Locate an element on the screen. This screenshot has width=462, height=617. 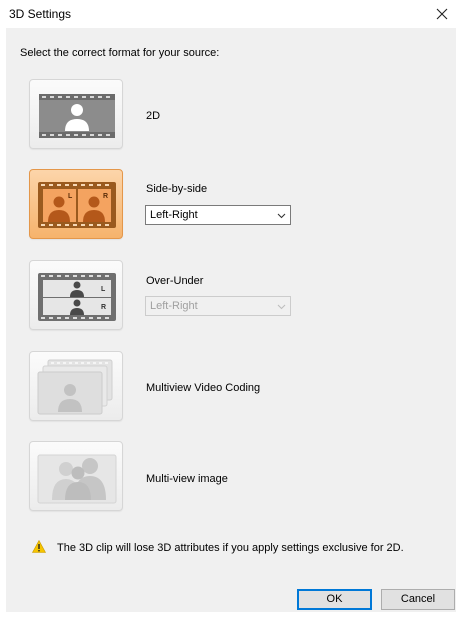
format-2d-button is located at coordinates (76, 114).